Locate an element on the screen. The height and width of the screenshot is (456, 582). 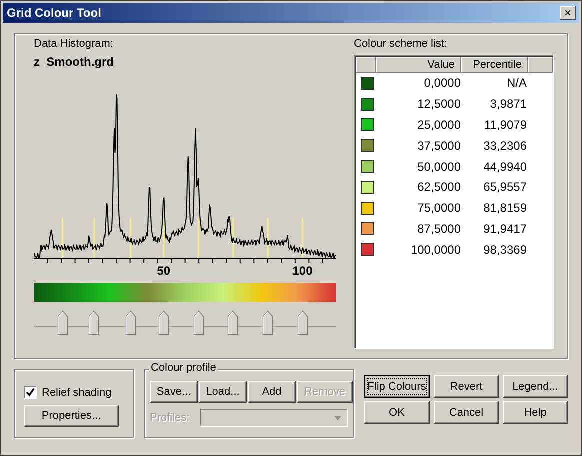
percentile-cell-text: 33,2306 is located at coordinates (504, 145).